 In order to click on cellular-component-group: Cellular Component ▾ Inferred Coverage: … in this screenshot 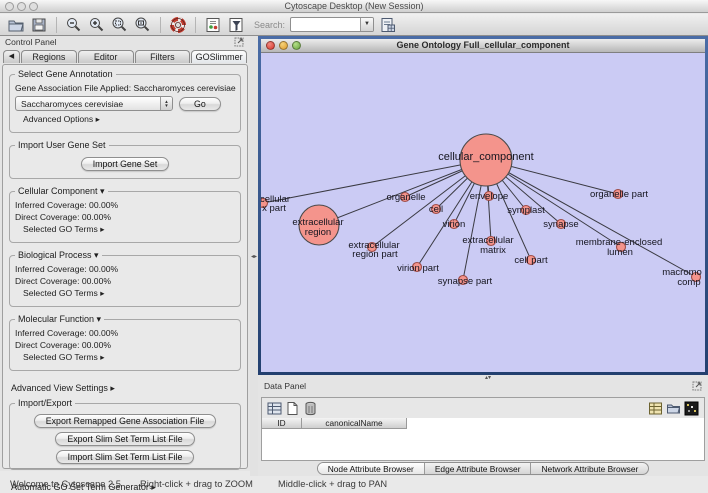, I will do `click(125, 214)`.